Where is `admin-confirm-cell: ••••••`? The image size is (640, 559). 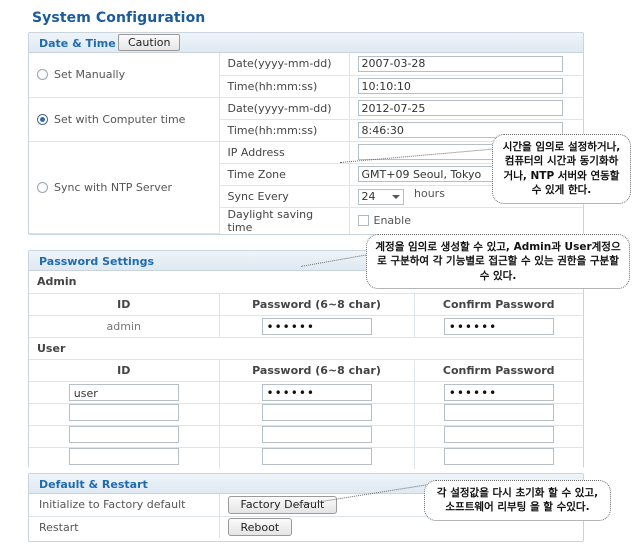
admin-confirm-cell: •••••• is located at coordinates (498, 326).